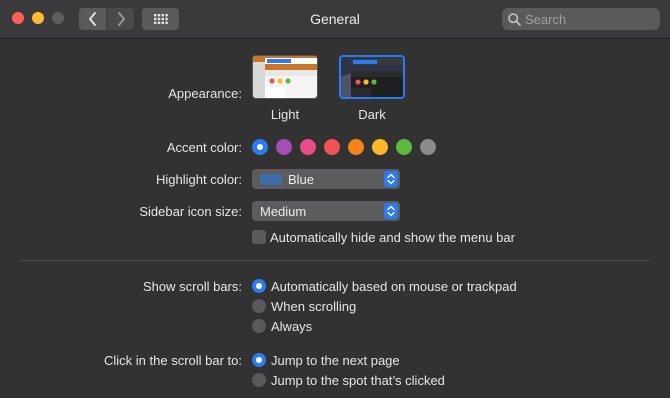 The width and height of the screenshot is (670, 398). I want to click on highlight-color-label: Highlight color:, so click(199, 179).